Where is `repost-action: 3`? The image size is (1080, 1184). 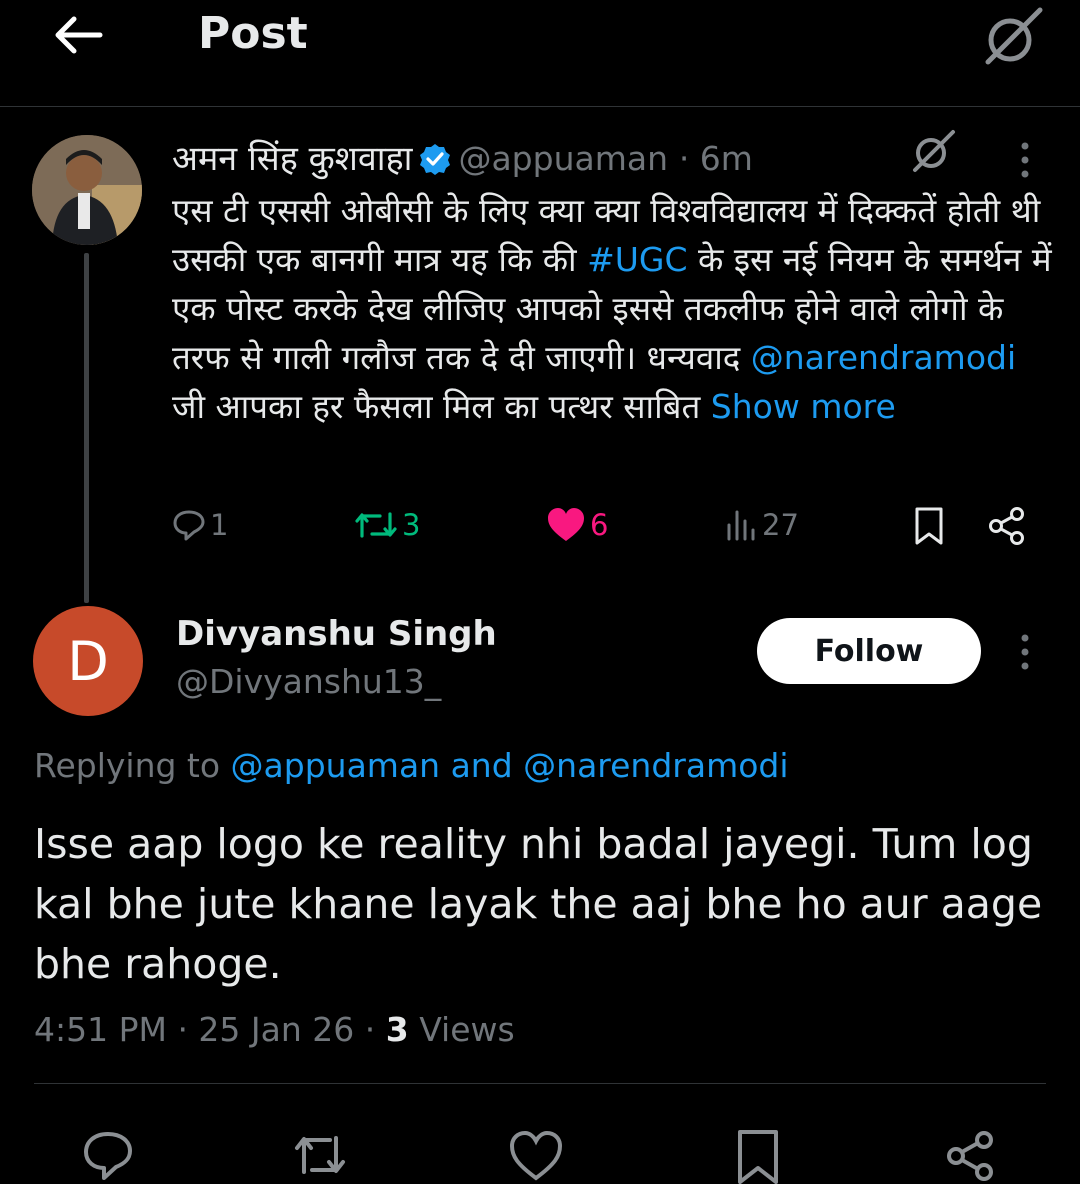 repost-action: 3 is located at coordinates (387, 525).